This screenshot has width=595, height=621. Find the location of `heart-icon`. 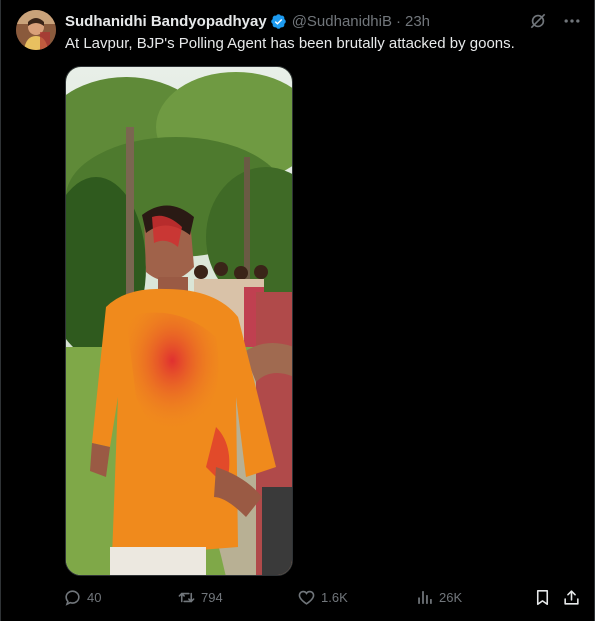

heart-icon is located at coordinates (306, 597).